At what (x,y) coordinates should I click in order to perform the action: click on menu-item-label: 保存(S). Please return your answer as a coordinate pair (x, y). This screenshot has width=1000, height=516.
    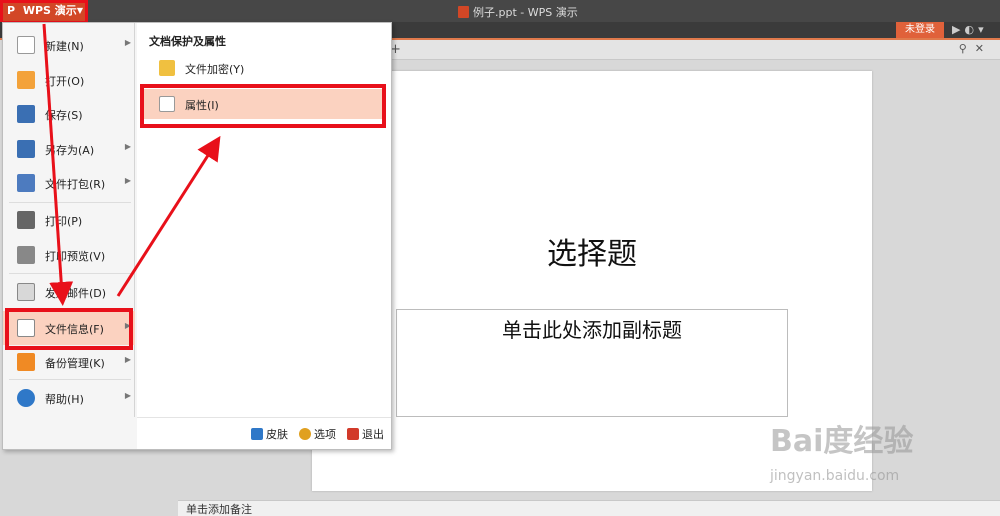
    Looking at the image, I should click on (64, 115).